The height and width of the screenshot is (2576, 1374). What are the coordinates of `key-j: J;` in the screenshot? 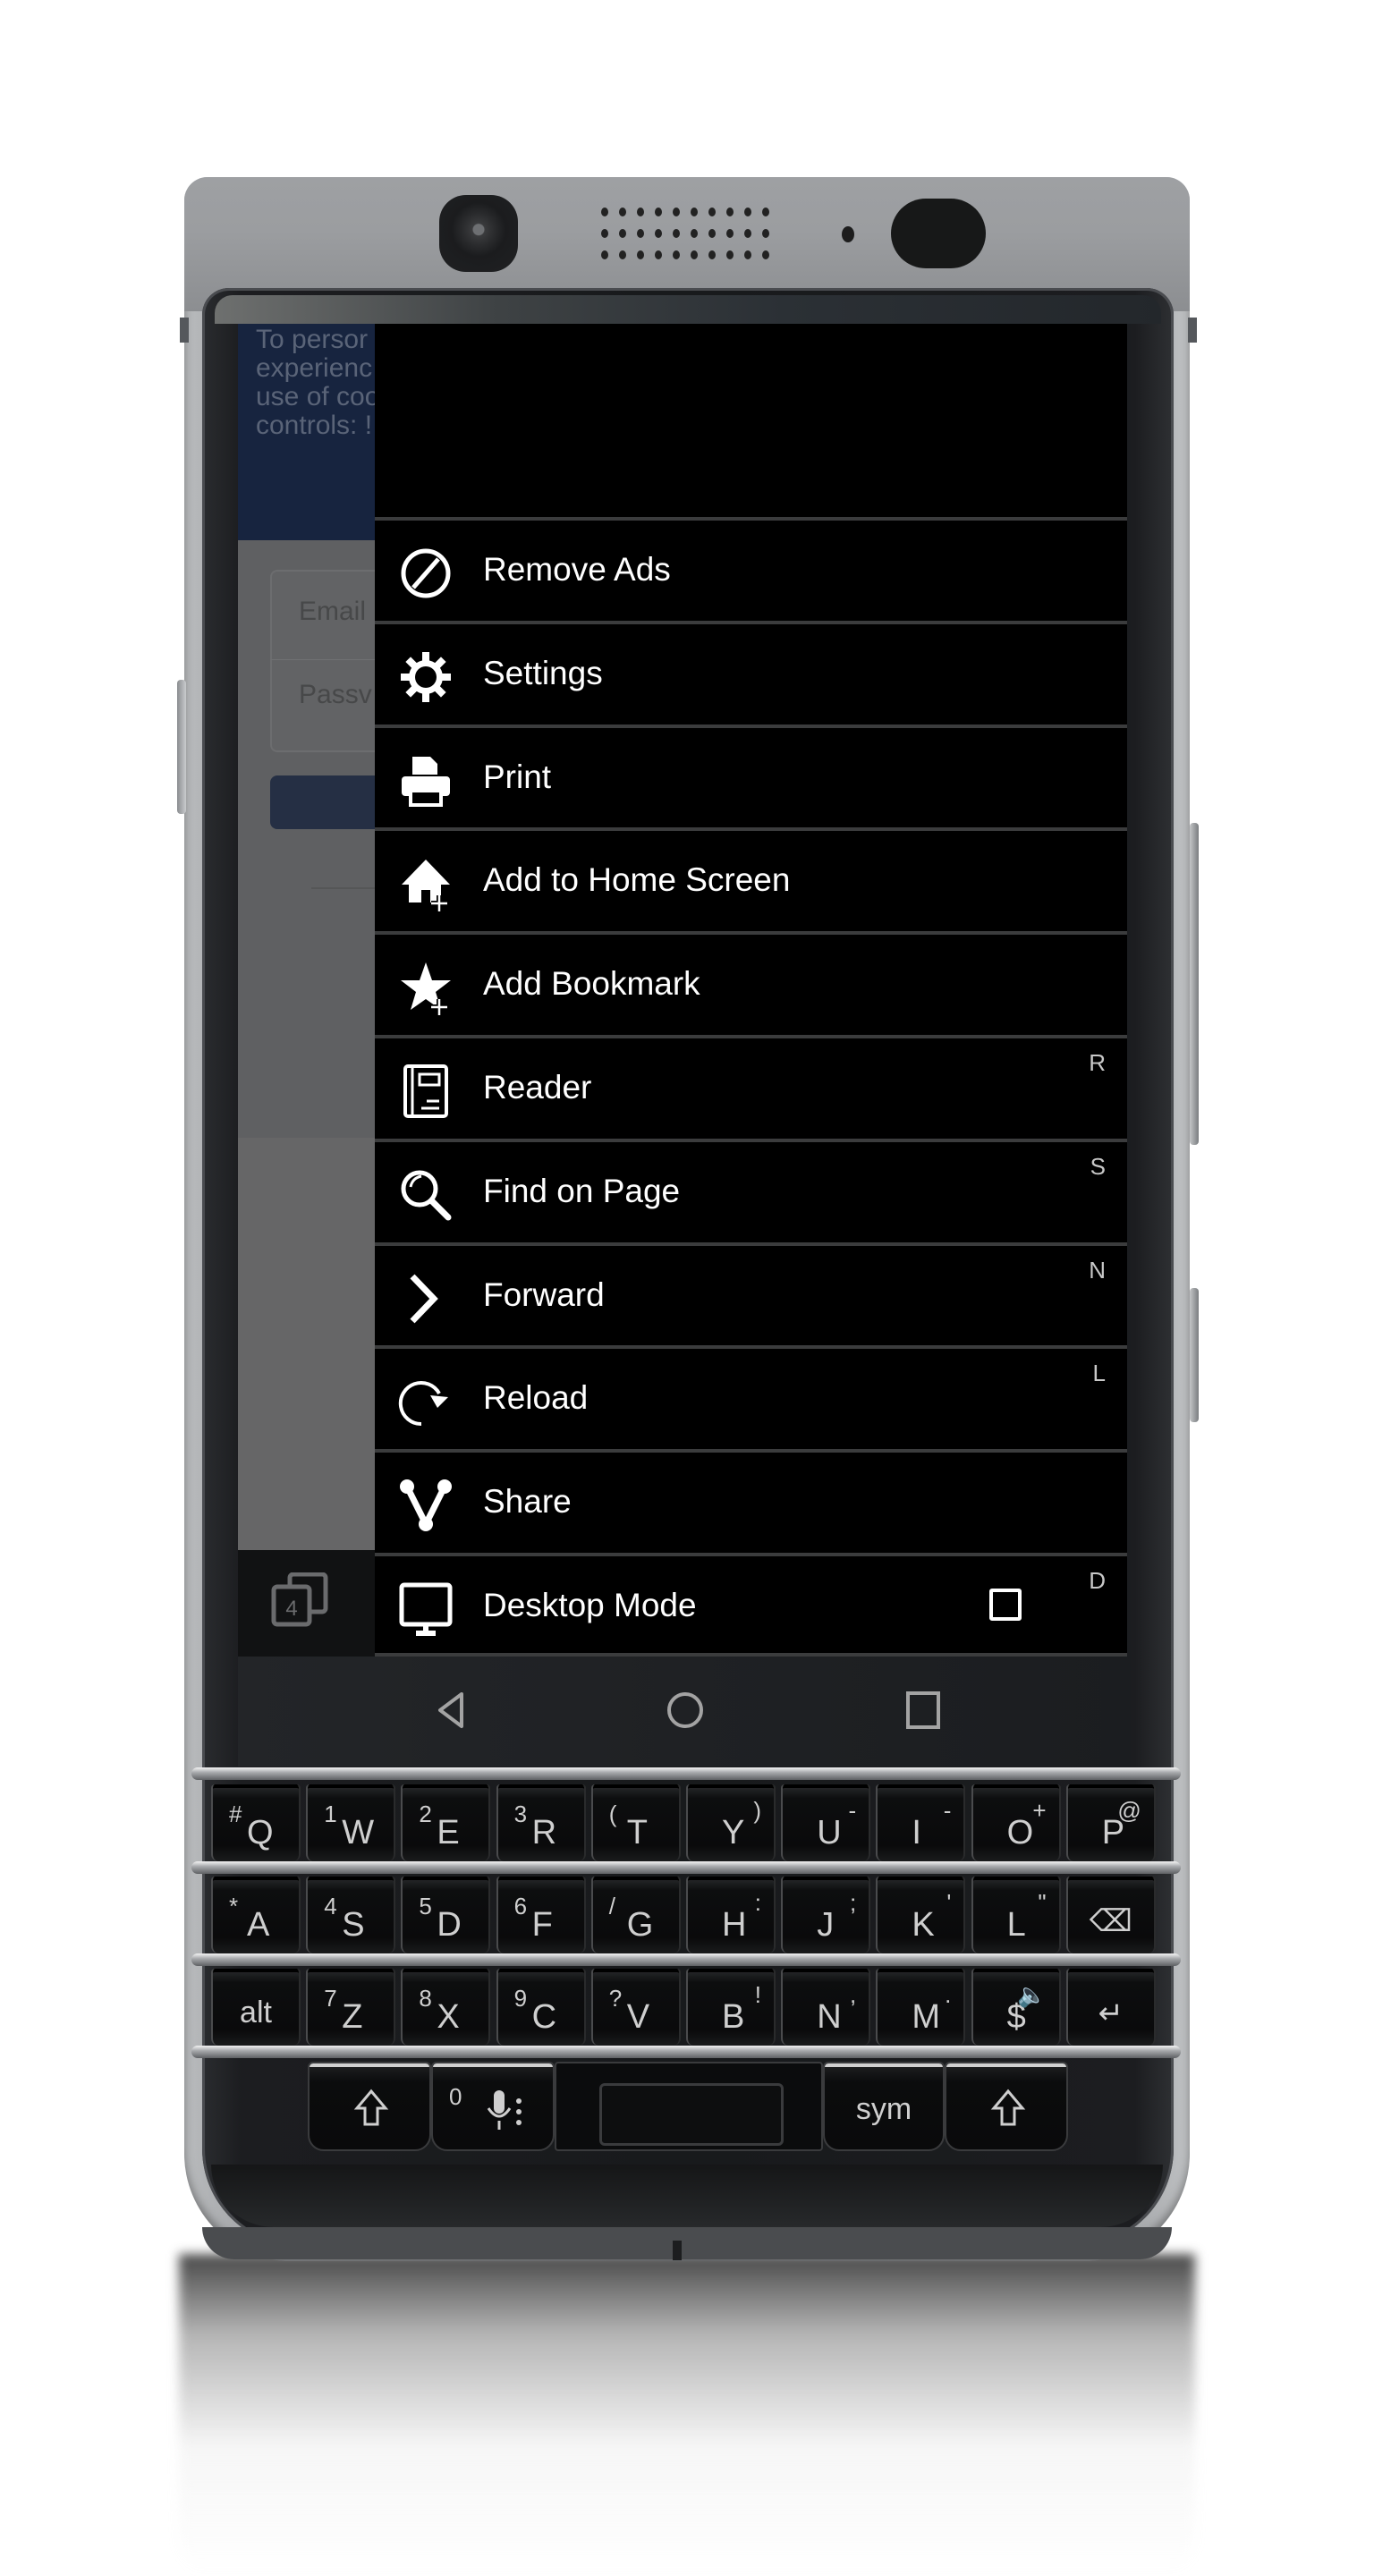 It's located at (826, 1915).